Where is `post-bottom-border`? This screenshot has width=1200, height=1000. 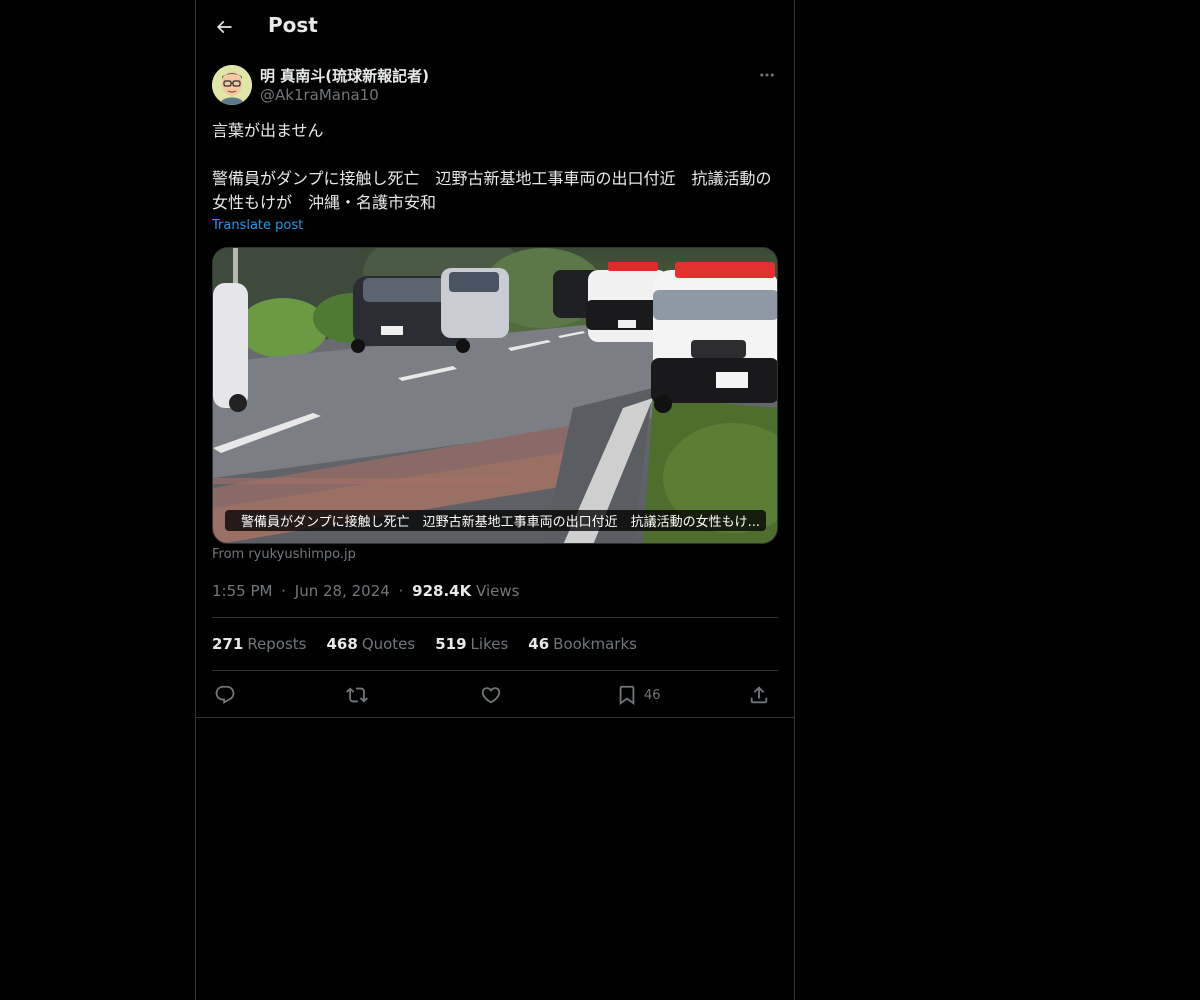 post-bottom-border is located at coordinates (495, 717).